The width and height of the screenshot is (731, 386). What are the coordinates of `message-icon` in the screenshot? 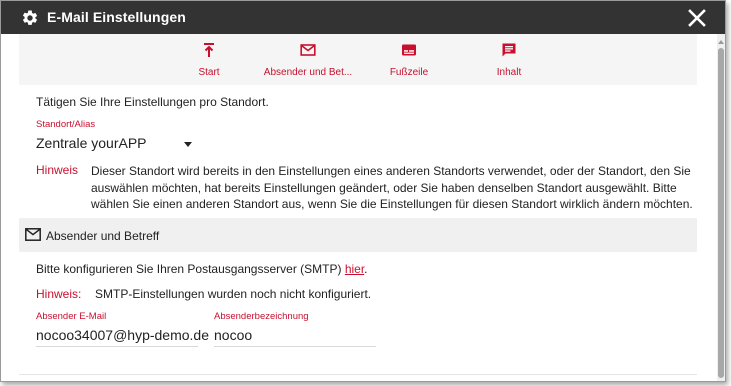 It's located at (509, 50).